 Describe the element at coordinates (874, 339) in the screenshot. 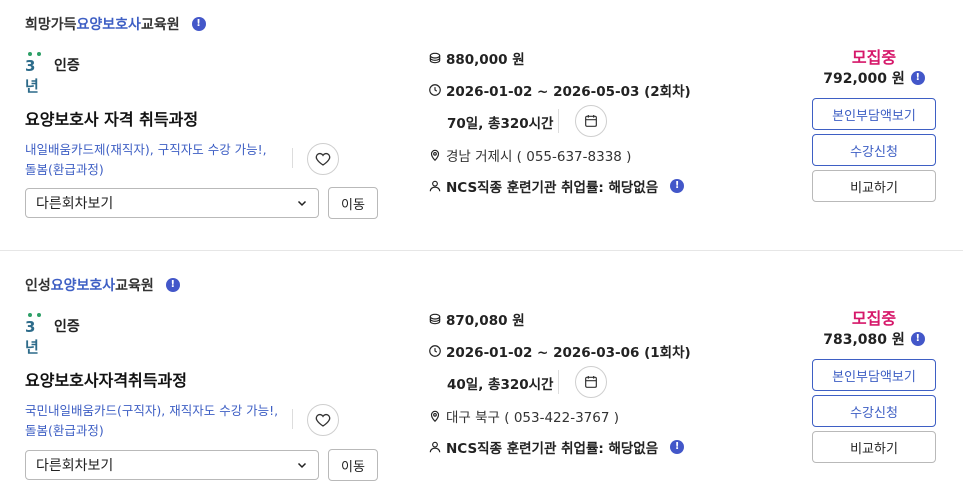

I see `self-fee: 783,080 원 !` at that location.